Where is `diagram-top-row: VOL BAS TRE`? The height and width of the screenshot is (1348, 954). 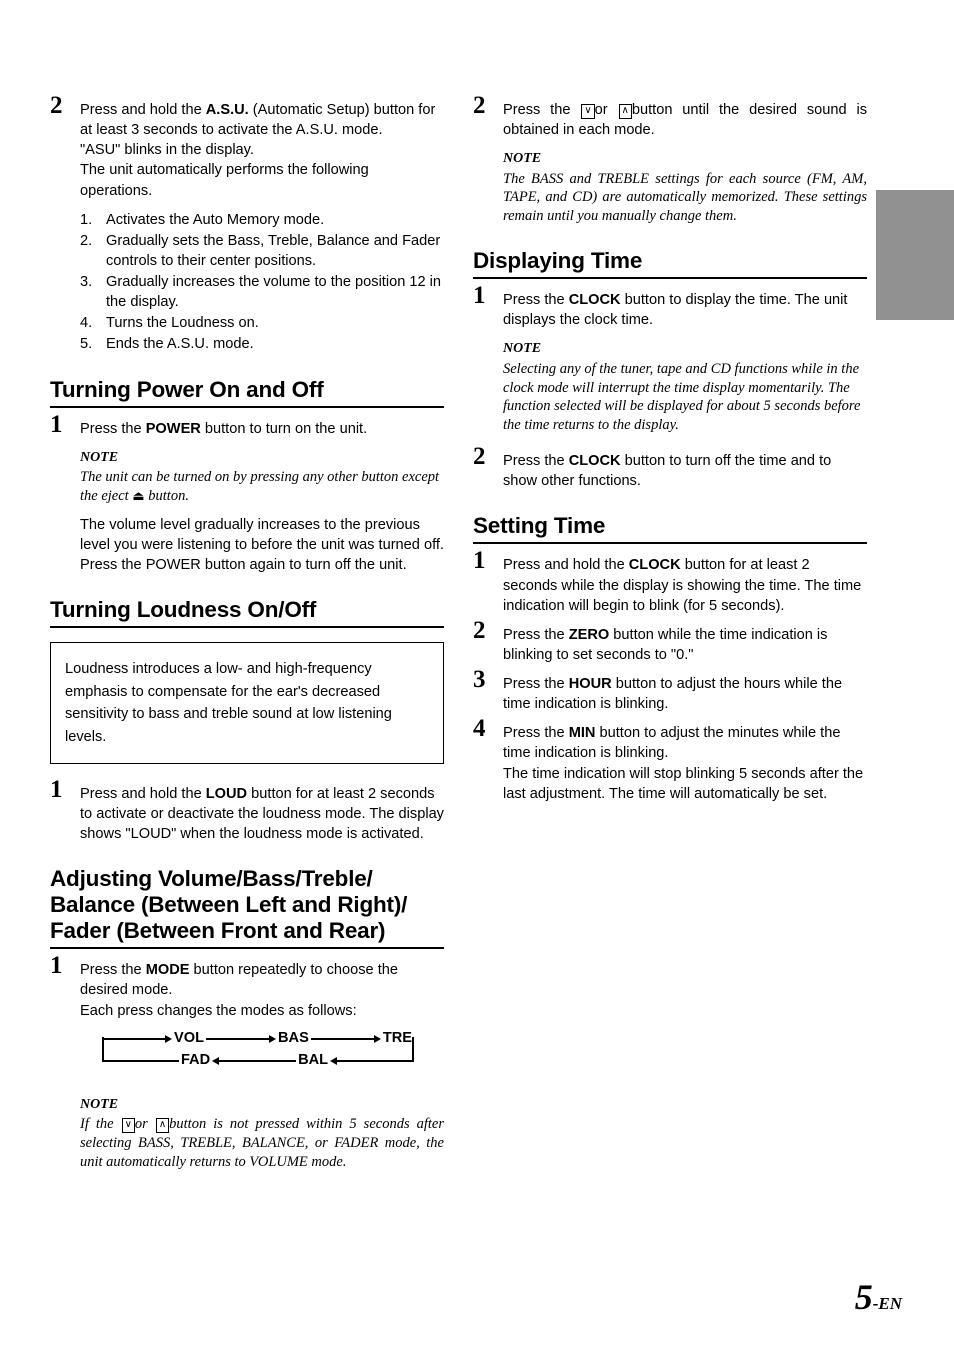
diagram-top-row: VOL BAS TRE is located at coordinates (258, 1038).